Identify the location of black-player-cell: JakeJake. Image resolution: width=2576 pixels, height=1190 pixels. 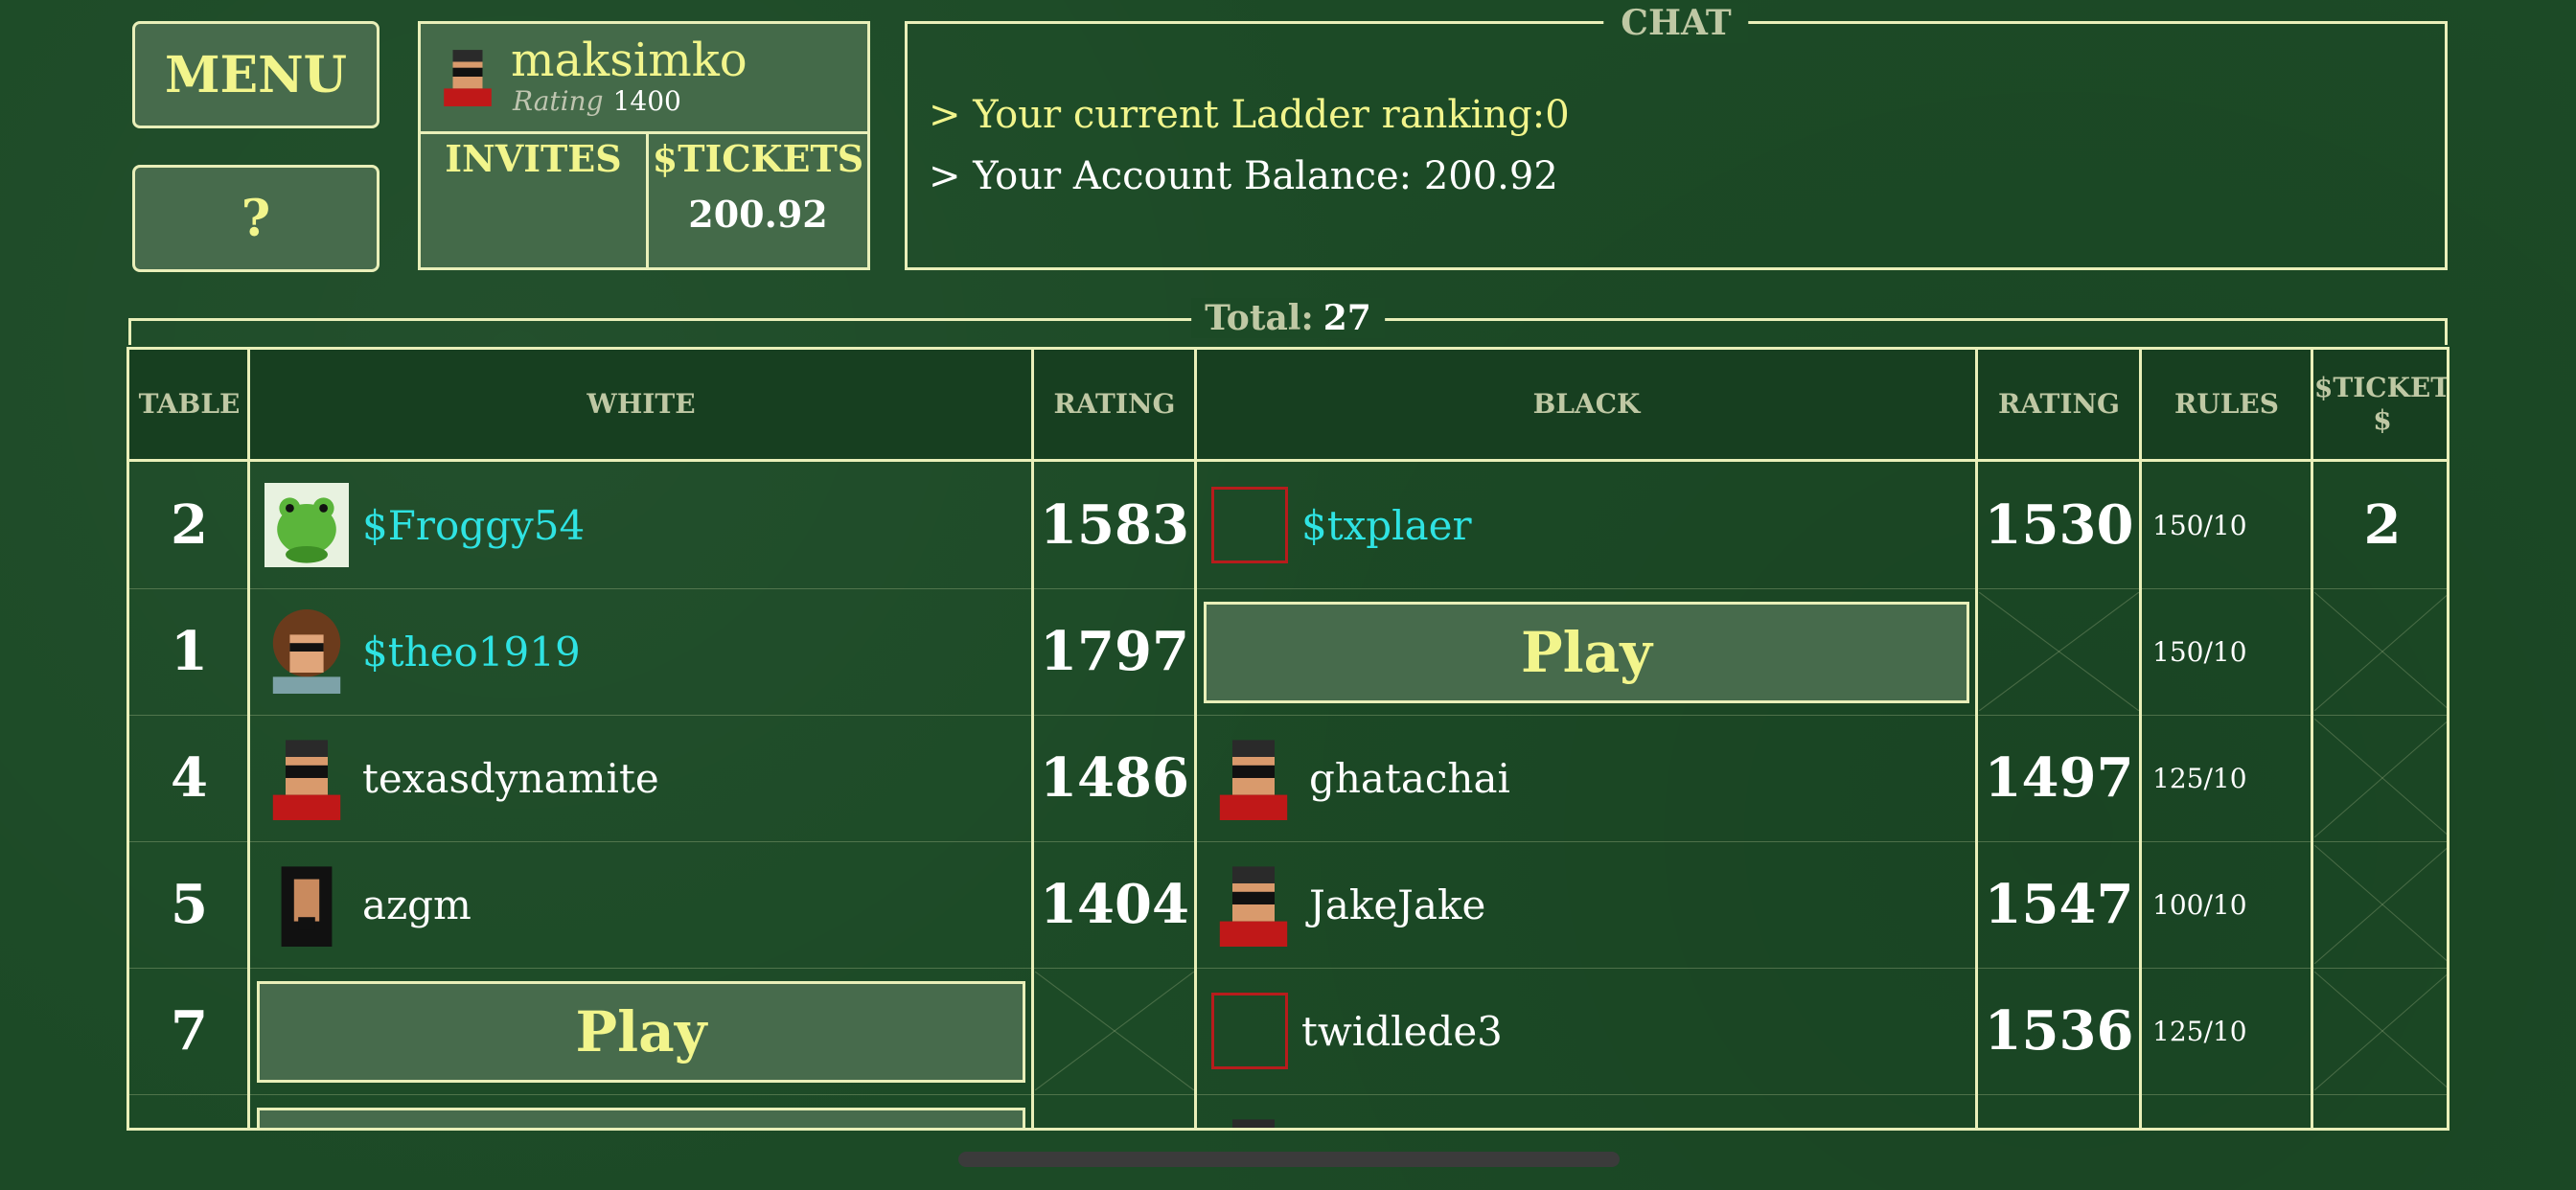
(1586, 905).